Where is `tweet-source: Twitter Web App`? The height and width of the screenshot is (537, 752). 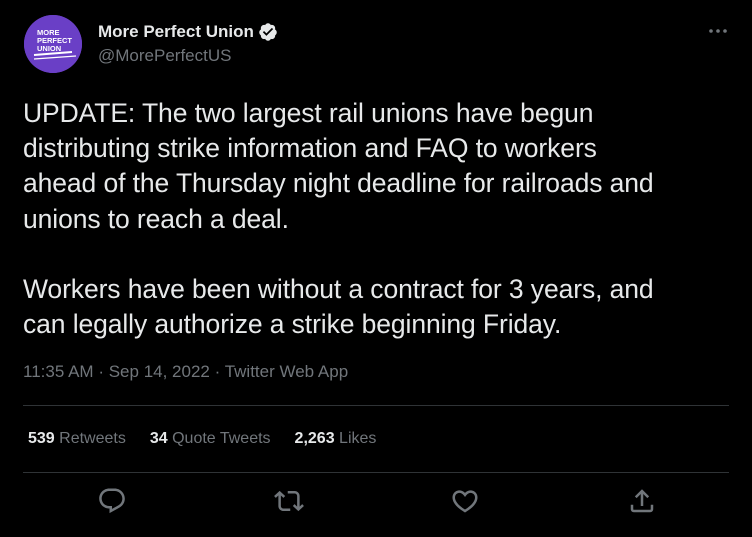
tweet-source: Twitter Web App is located at coordinates (286, 371).